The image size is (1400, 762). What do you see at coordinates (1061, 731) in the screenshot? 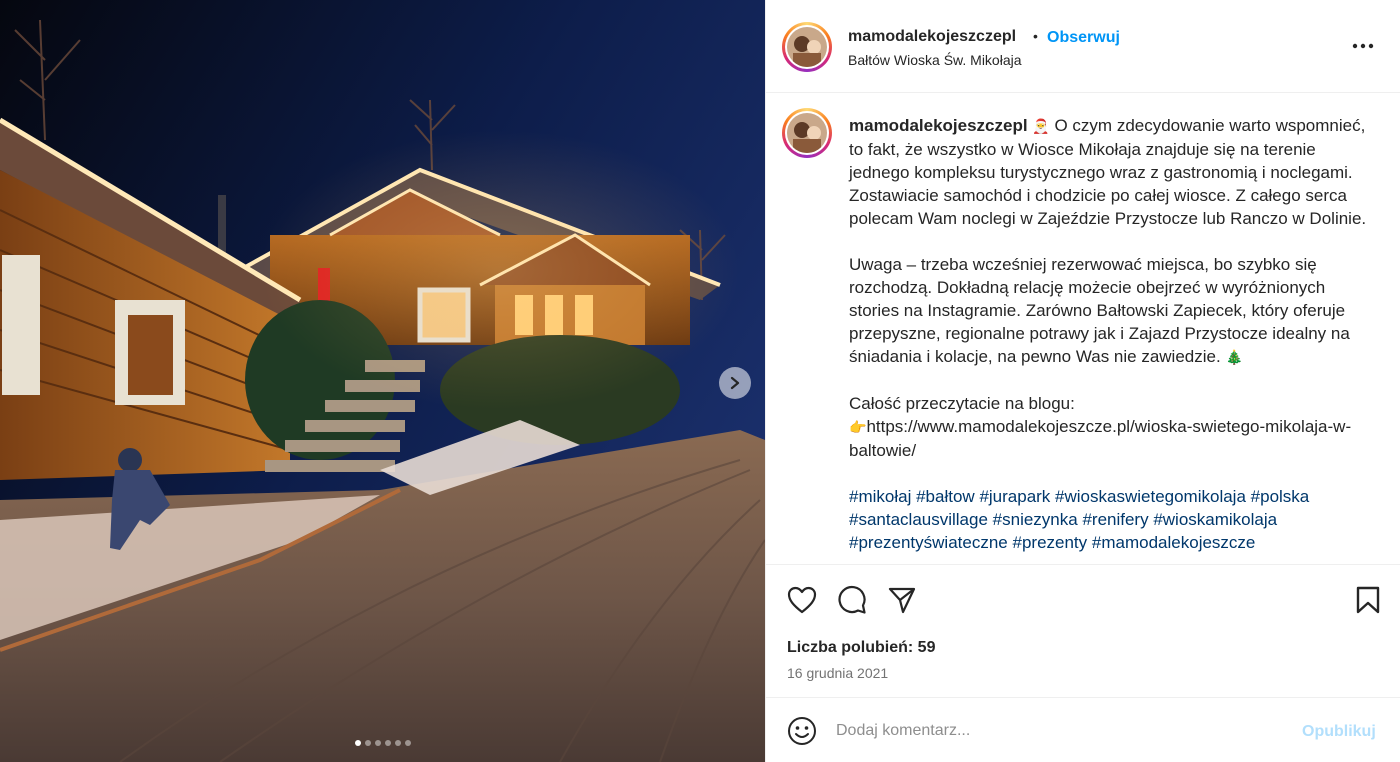
I see `comment-input` at bounding box center [1061, 731].